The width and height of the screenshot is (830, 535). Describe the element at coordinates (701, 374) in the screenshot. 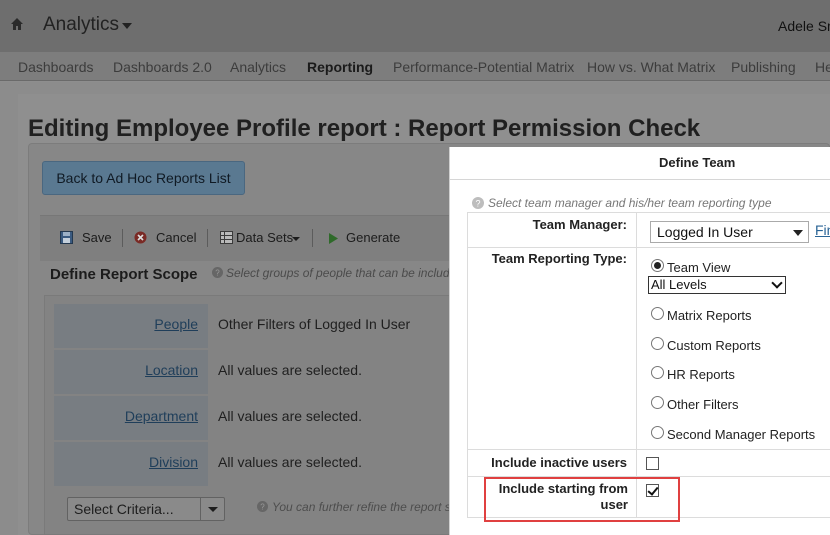

I see `hr-reports-label: HR Reports` at that location.